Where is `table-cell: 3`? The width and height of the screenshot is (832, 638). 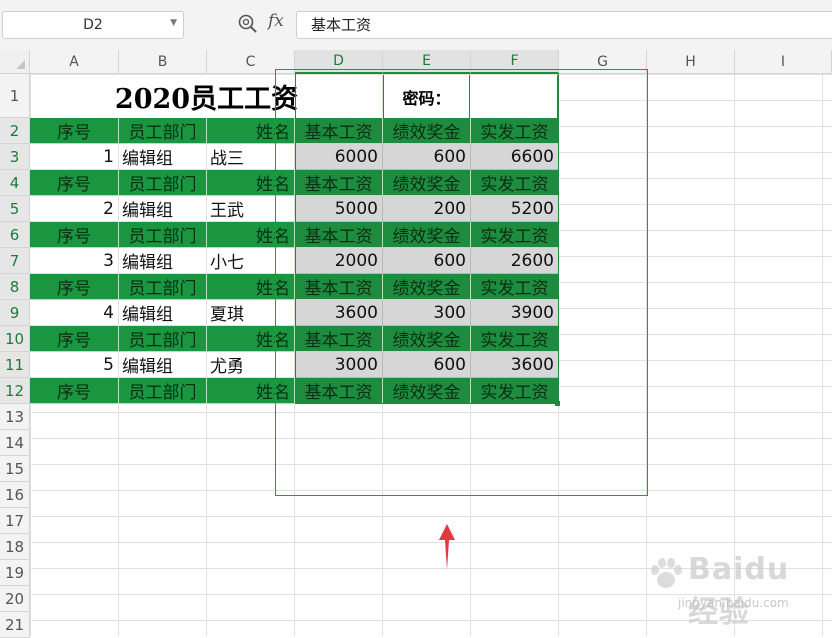
table-cell: 3 is located at coordinates (74, 261).